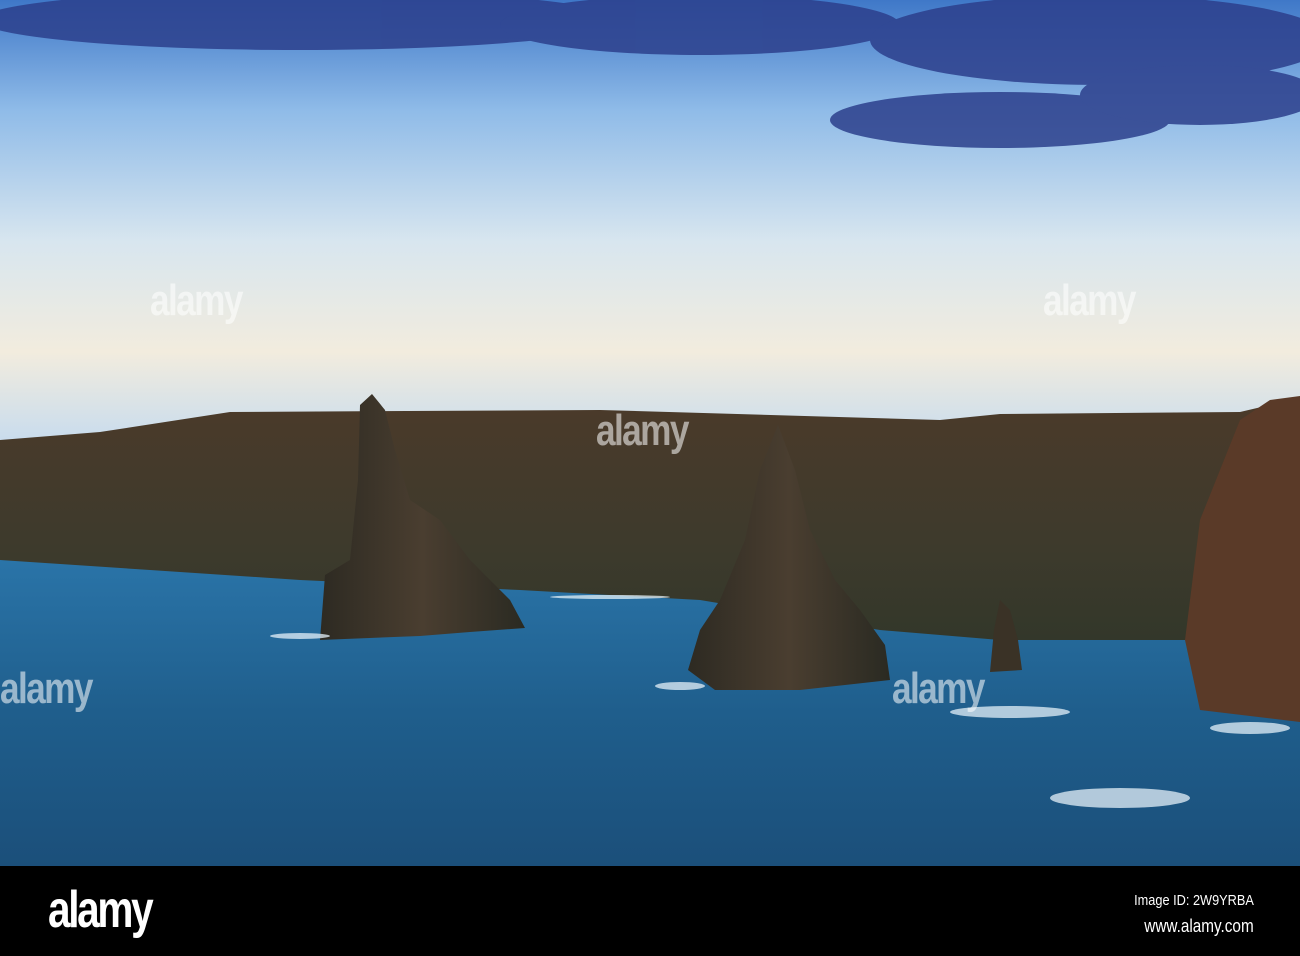 The height and width of the screenshot is (956, 1300). Describe the element at coordinates (101, 910) in the screenshot. I see `alamy-logo: alamy` at that location.